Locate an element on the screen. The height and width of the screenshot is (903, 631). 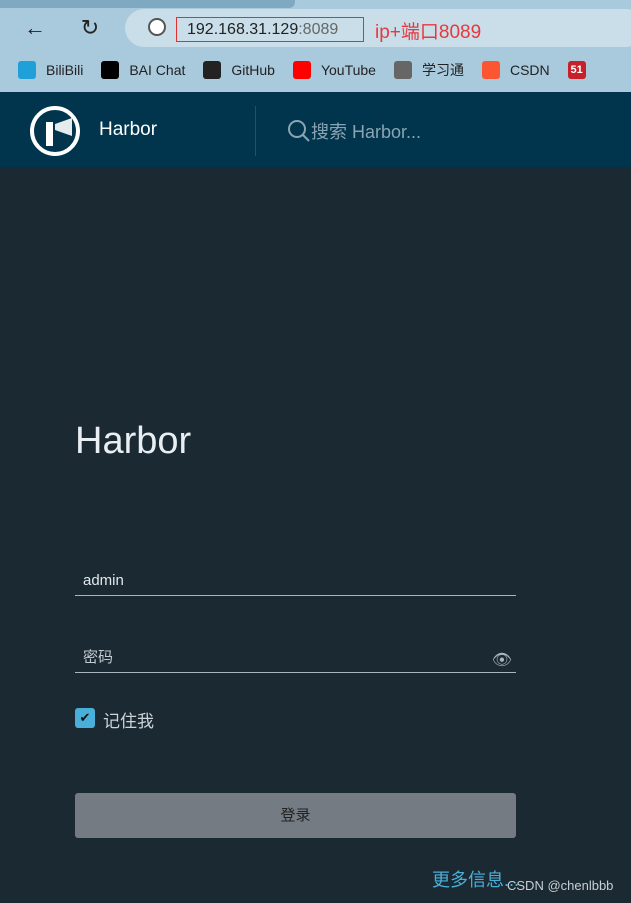
harbor-logo-icon is located at coordinates (55, 131).